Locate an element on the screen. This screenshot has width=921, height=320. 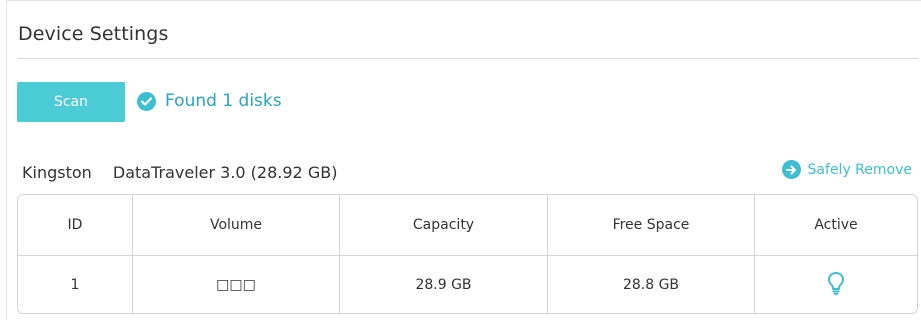
column-header-active: Active is located at coordinates (835, 225).